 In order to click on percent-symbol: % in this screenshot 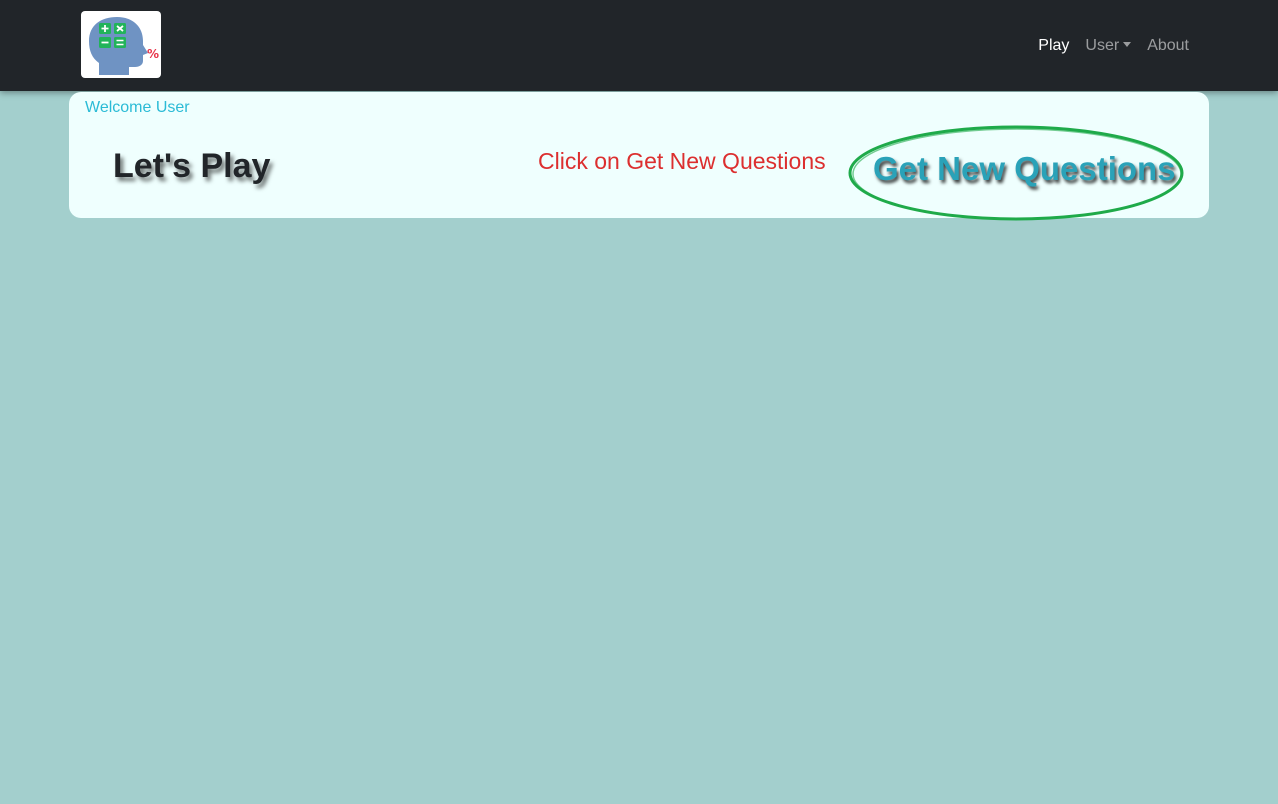, I will do `click(153, 54)`.